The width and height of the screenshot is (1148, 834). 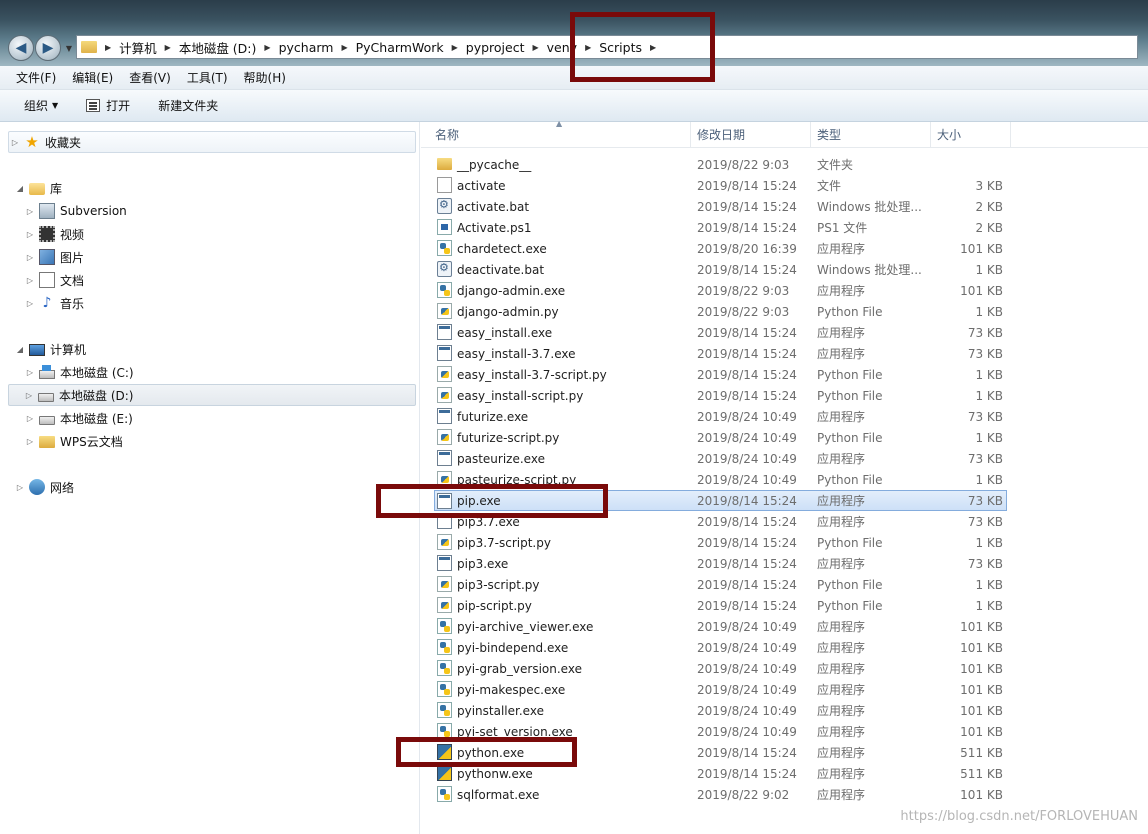 I want to click on file-row: pasteurize.exe 2019/8/24 10:49 应用程序 73 KB, so click(x=784, y=458).